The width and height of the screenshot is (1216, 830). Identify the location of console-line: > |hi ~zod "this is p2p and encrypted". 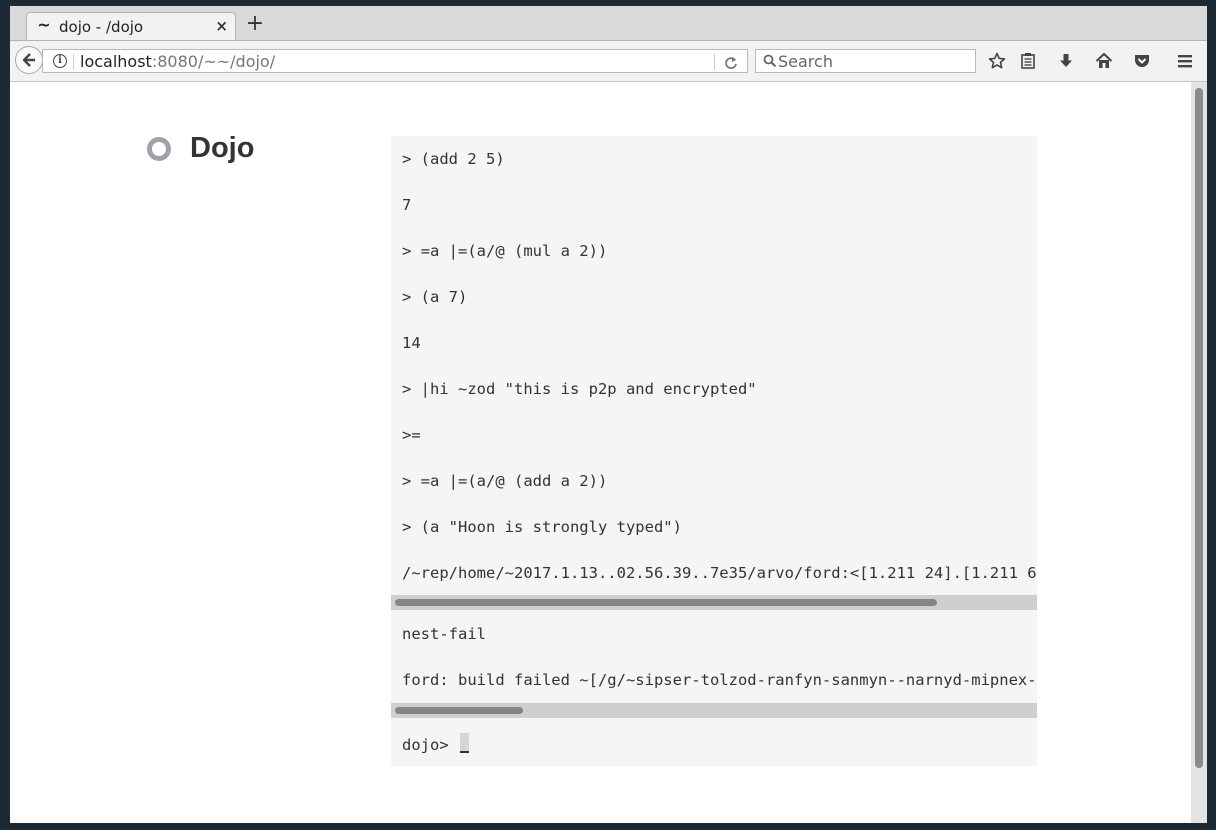
(579, 389).